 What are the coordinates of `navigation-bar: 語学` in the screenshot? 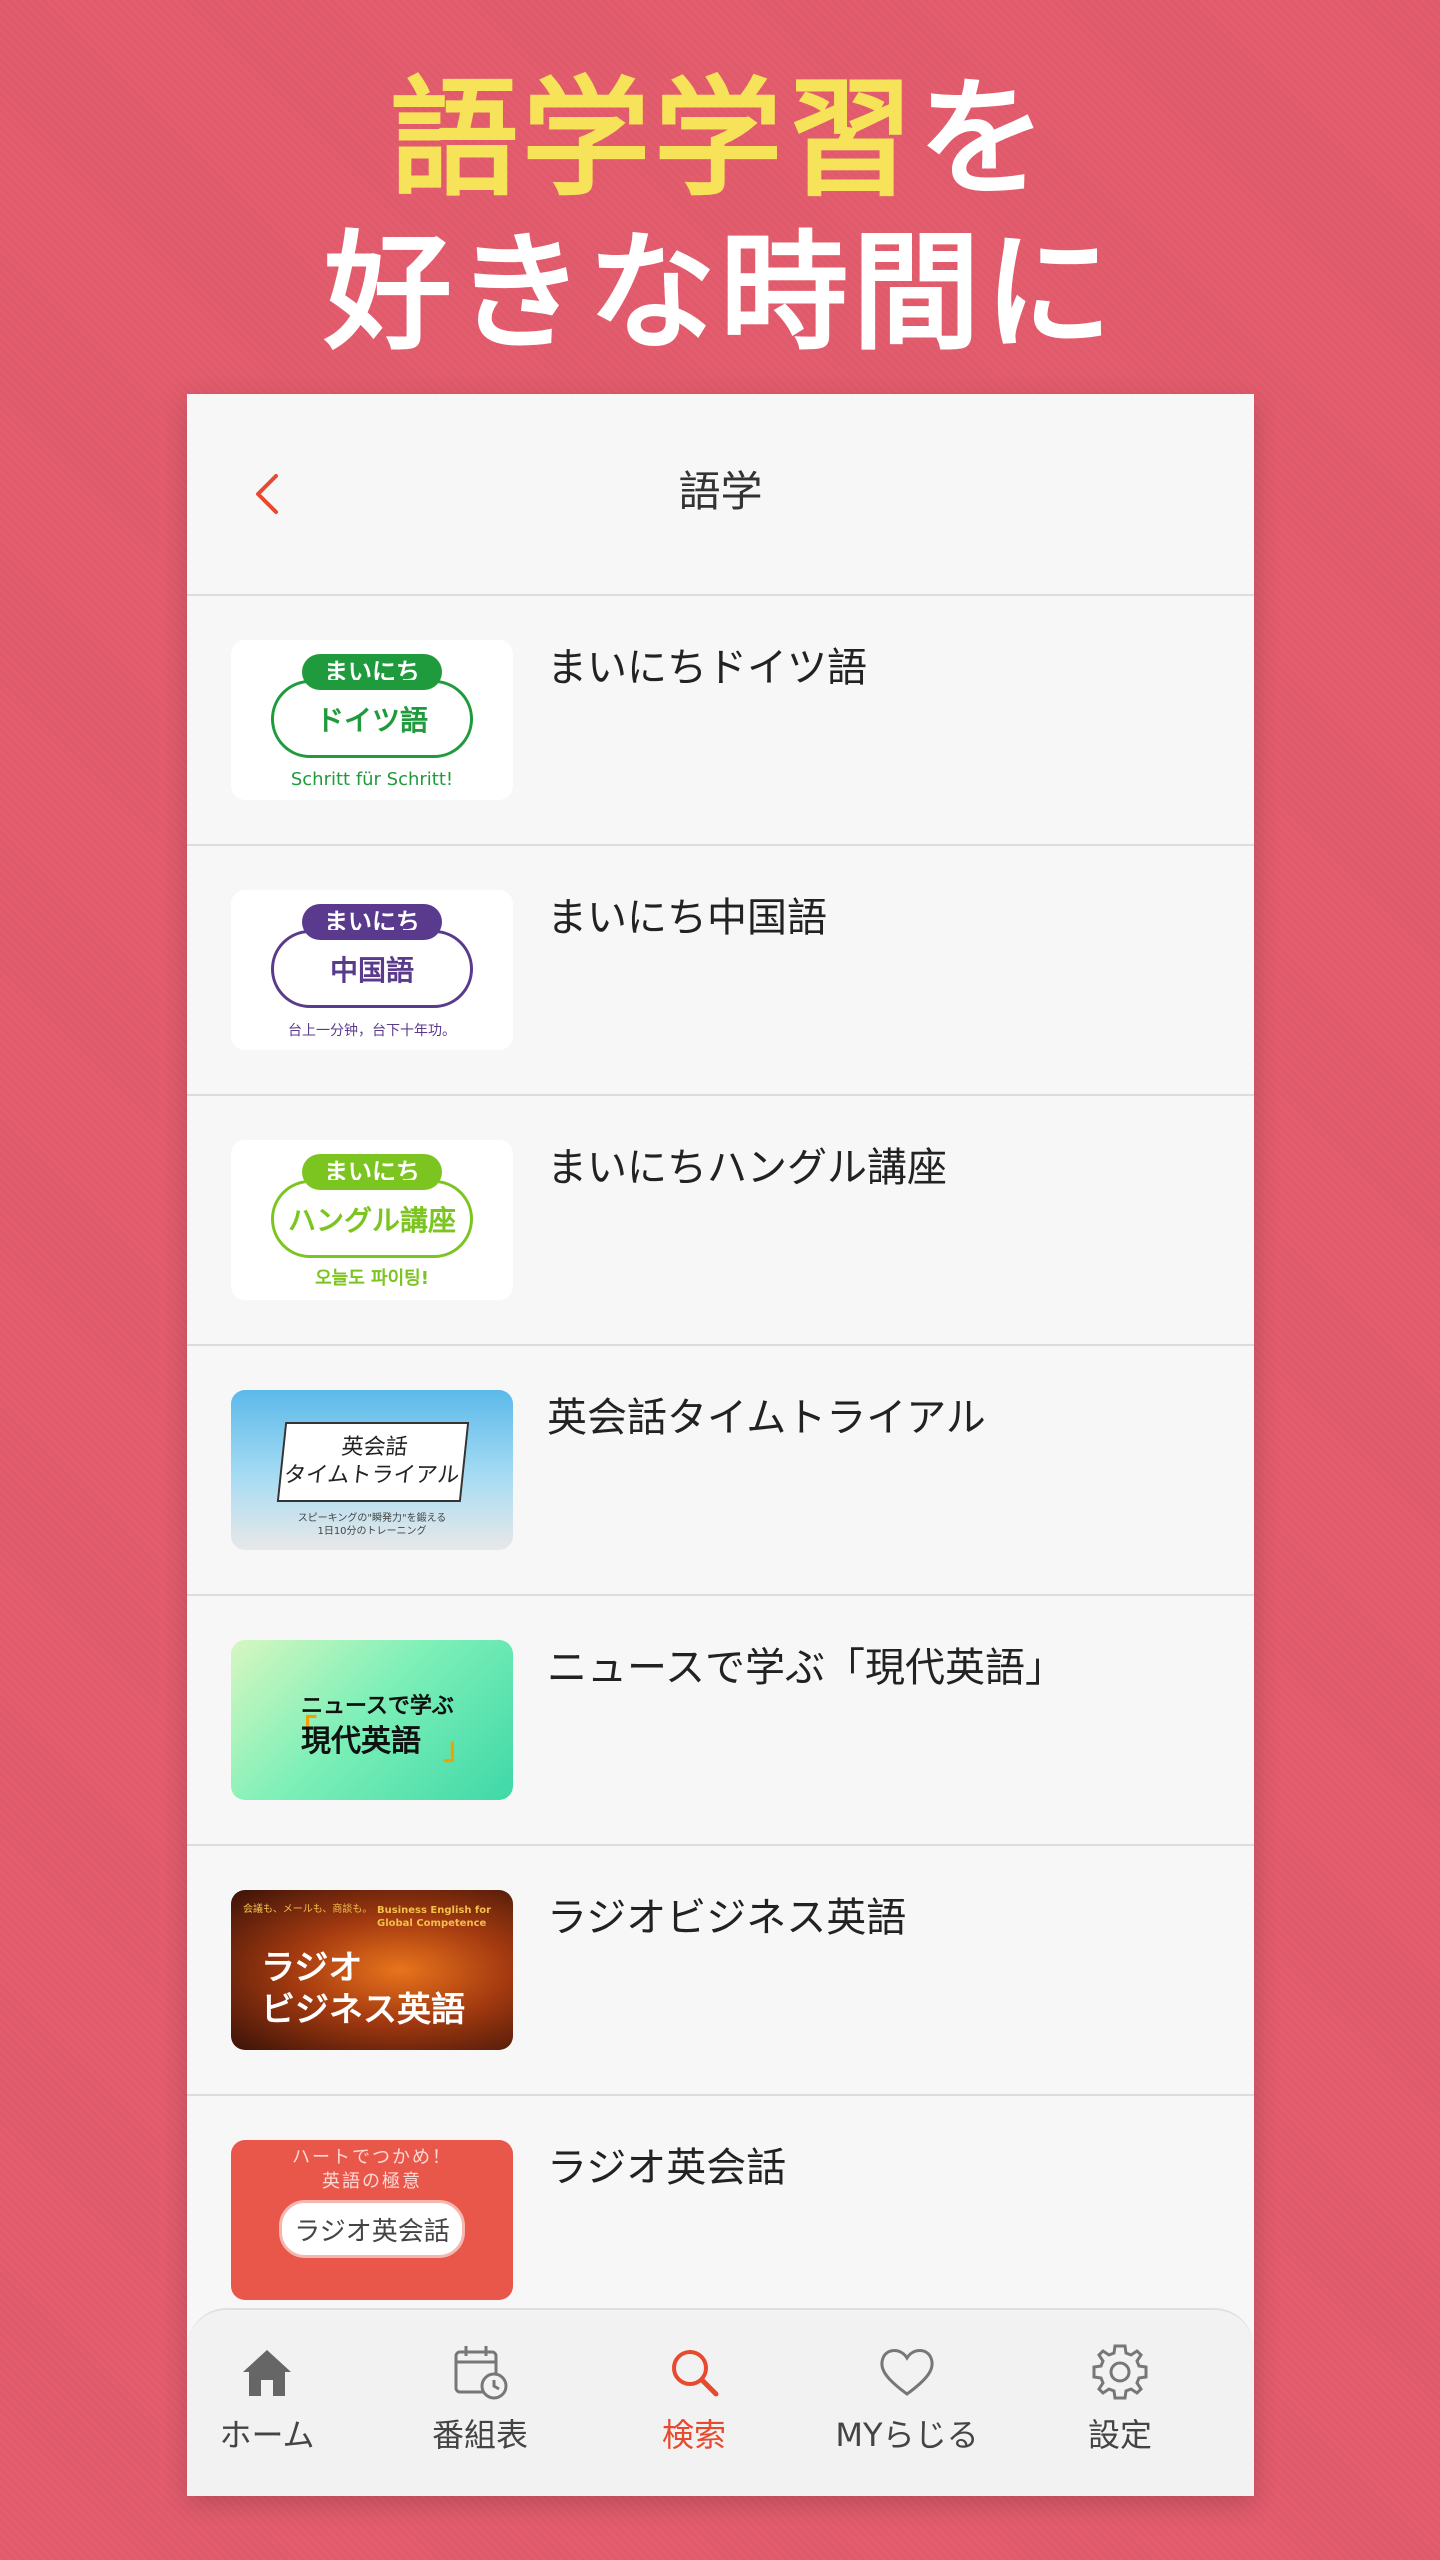 It's located at (720, 495).